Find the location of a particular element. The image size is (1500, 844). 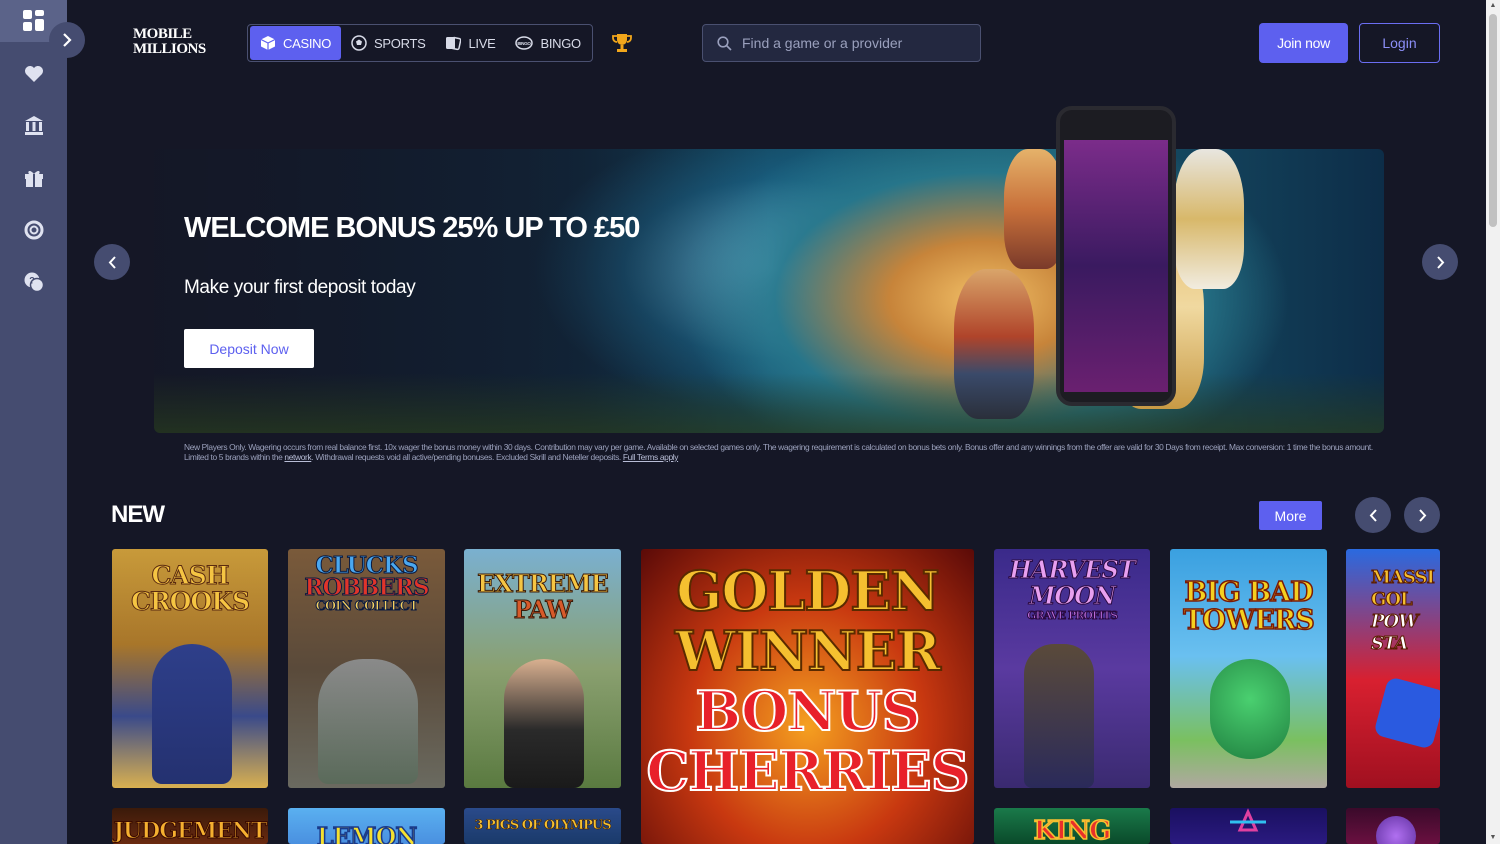

game-title: MASSI GOL POW STA is located at coordinates (1405, 611).